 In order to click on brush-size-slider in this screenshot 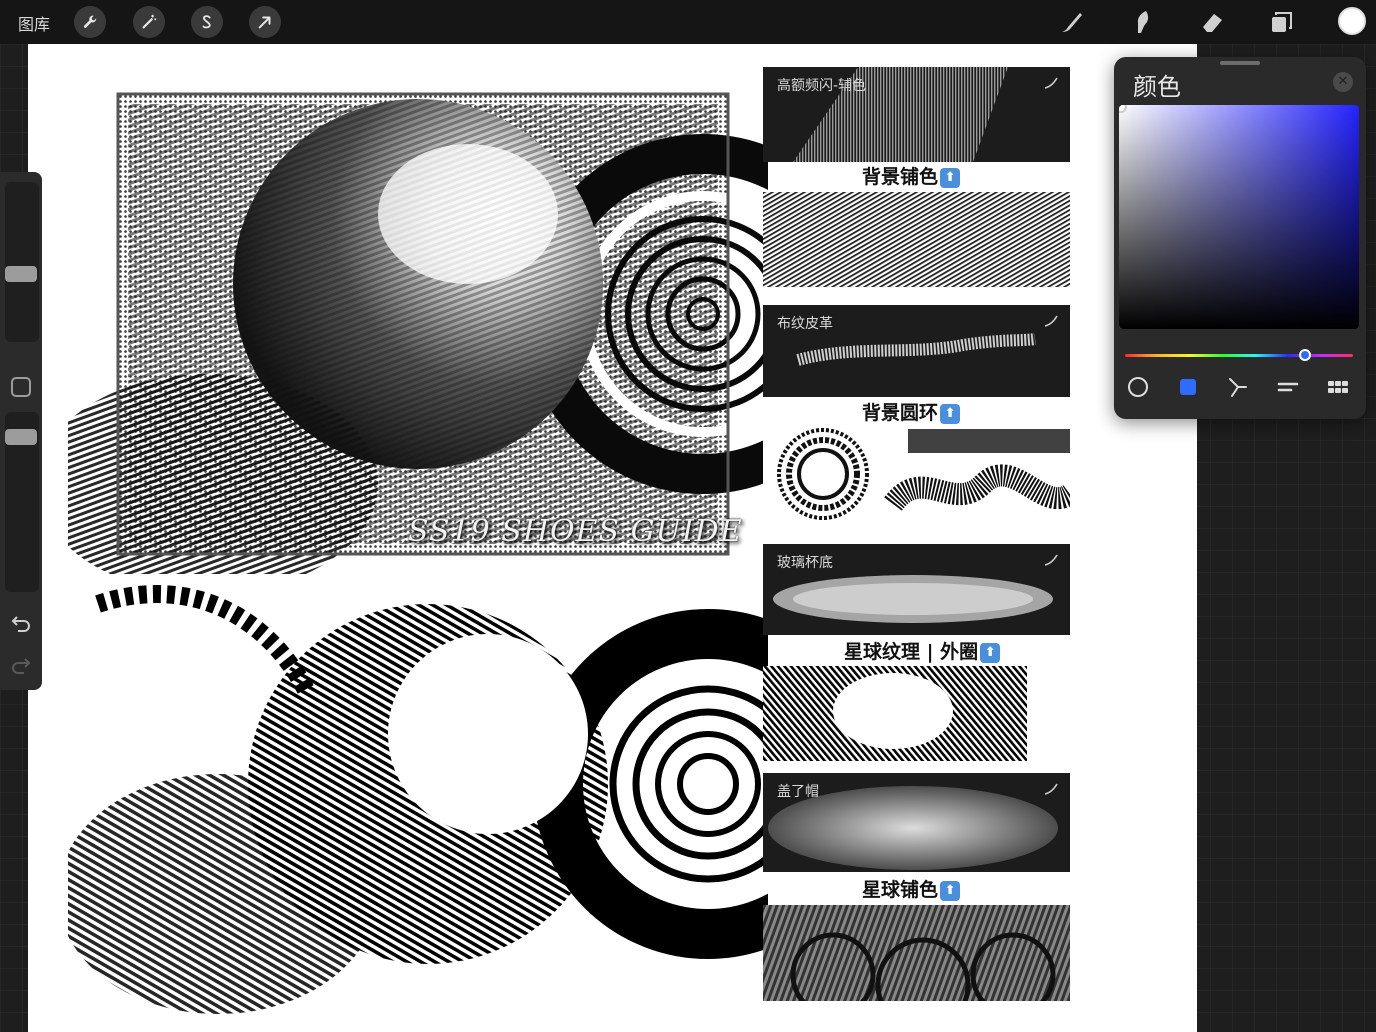, I will do `click(22, 262)`.